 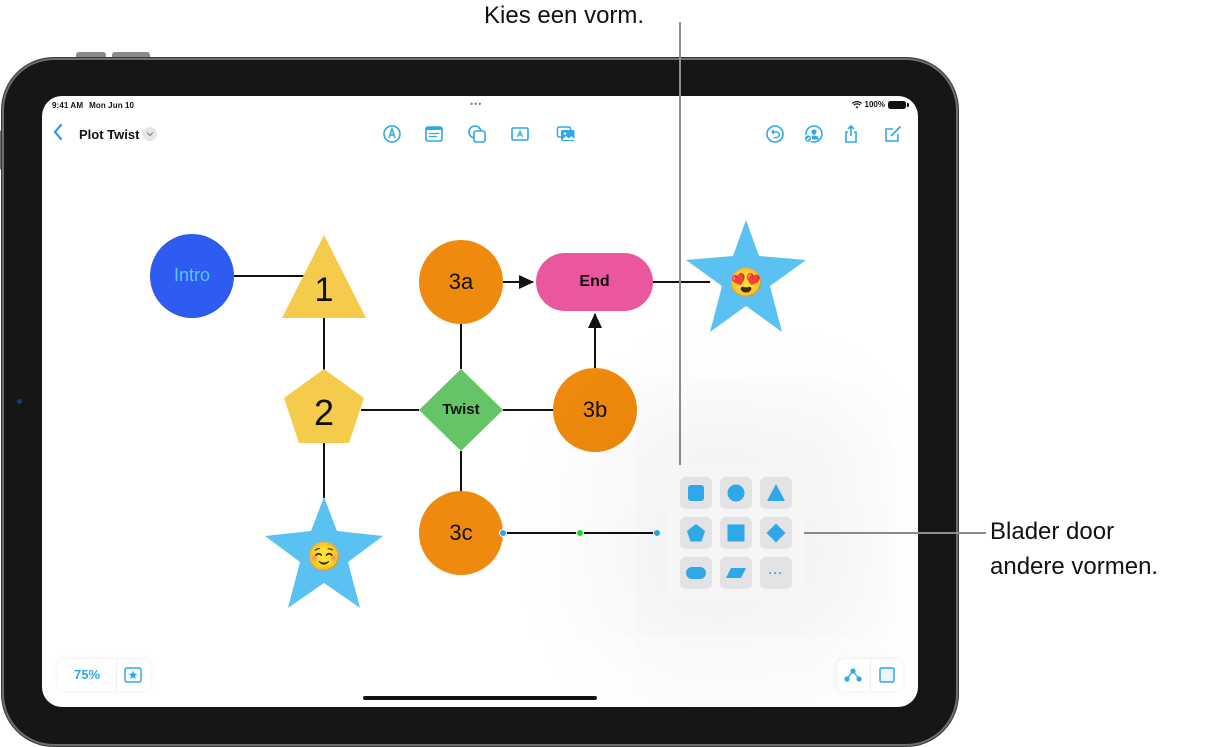 What do you see at coordinates (87, 675) in the screenshot?
I see `zoom-level-button: 75%` at bounding box center [87, 675].